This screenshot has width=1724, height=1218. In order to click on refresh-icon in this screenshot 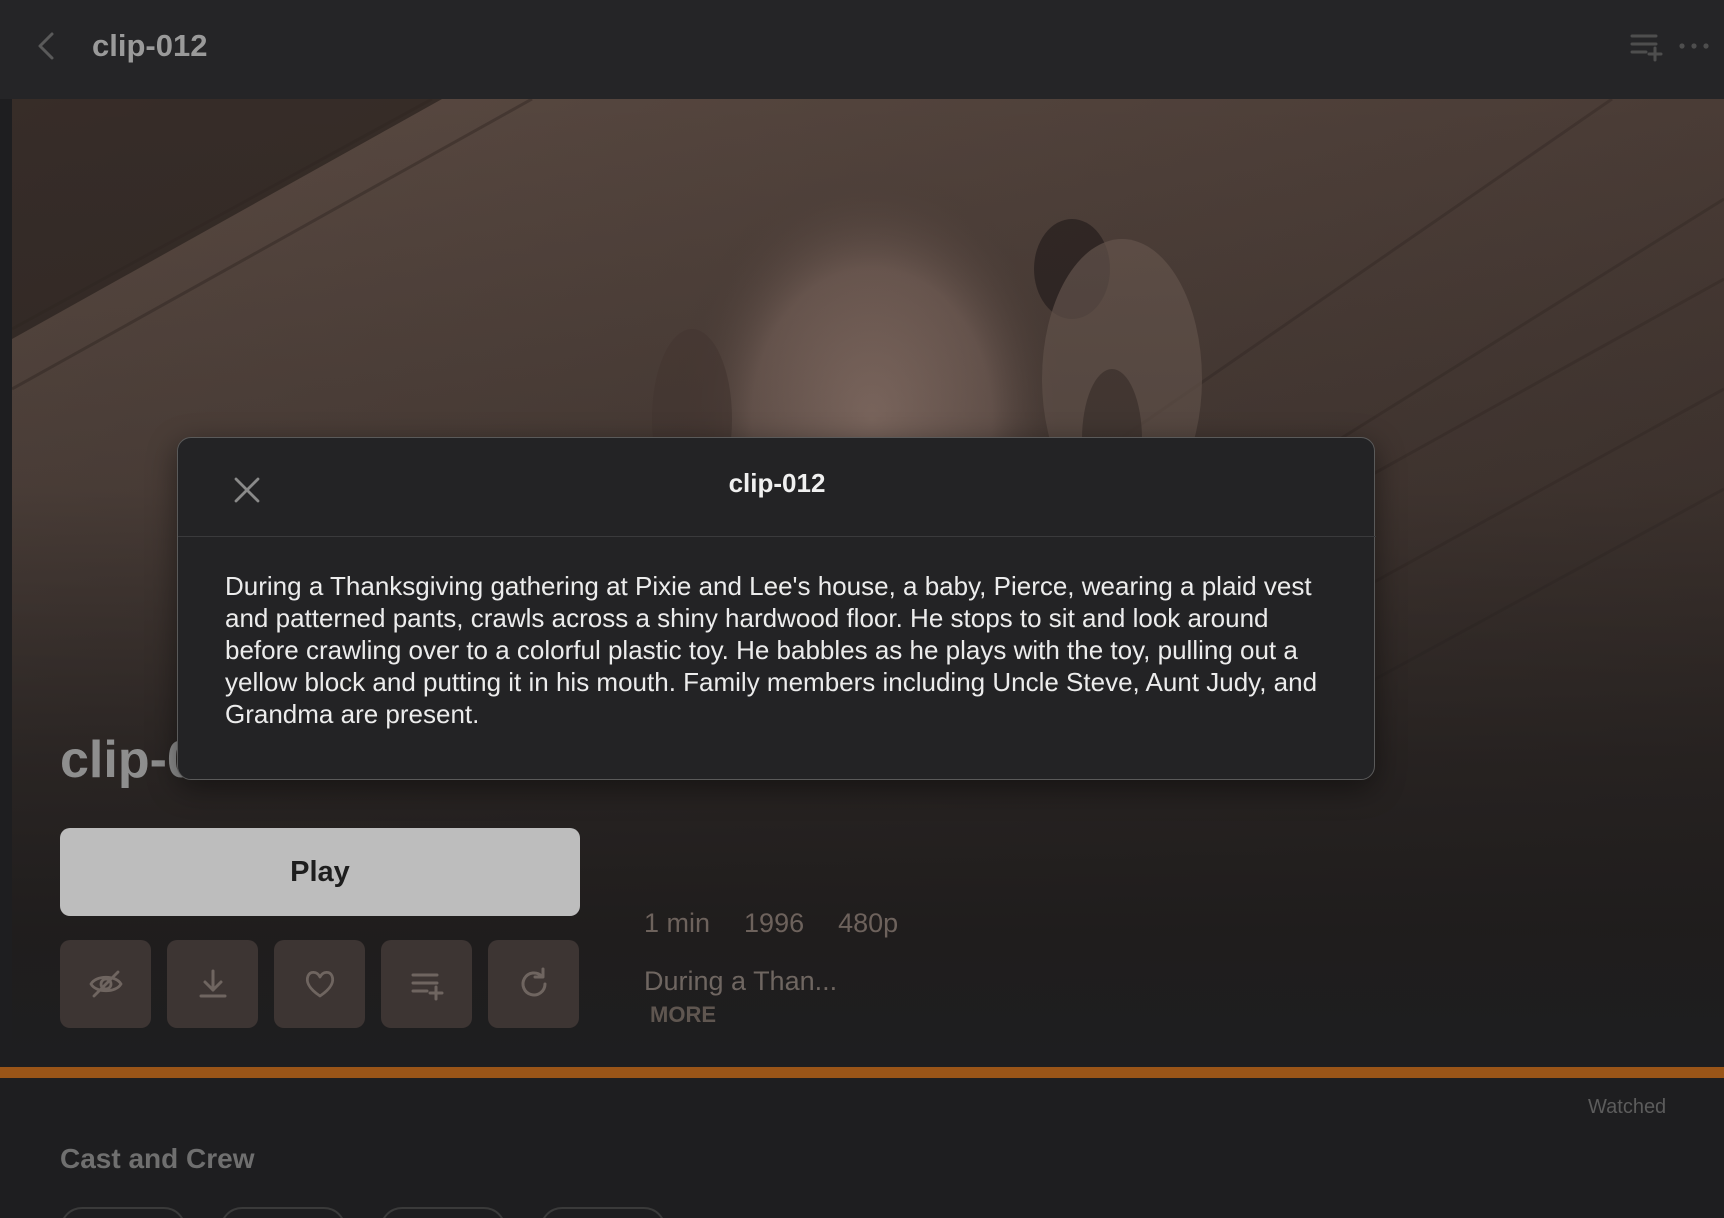, I will do `click(533, 982)`.